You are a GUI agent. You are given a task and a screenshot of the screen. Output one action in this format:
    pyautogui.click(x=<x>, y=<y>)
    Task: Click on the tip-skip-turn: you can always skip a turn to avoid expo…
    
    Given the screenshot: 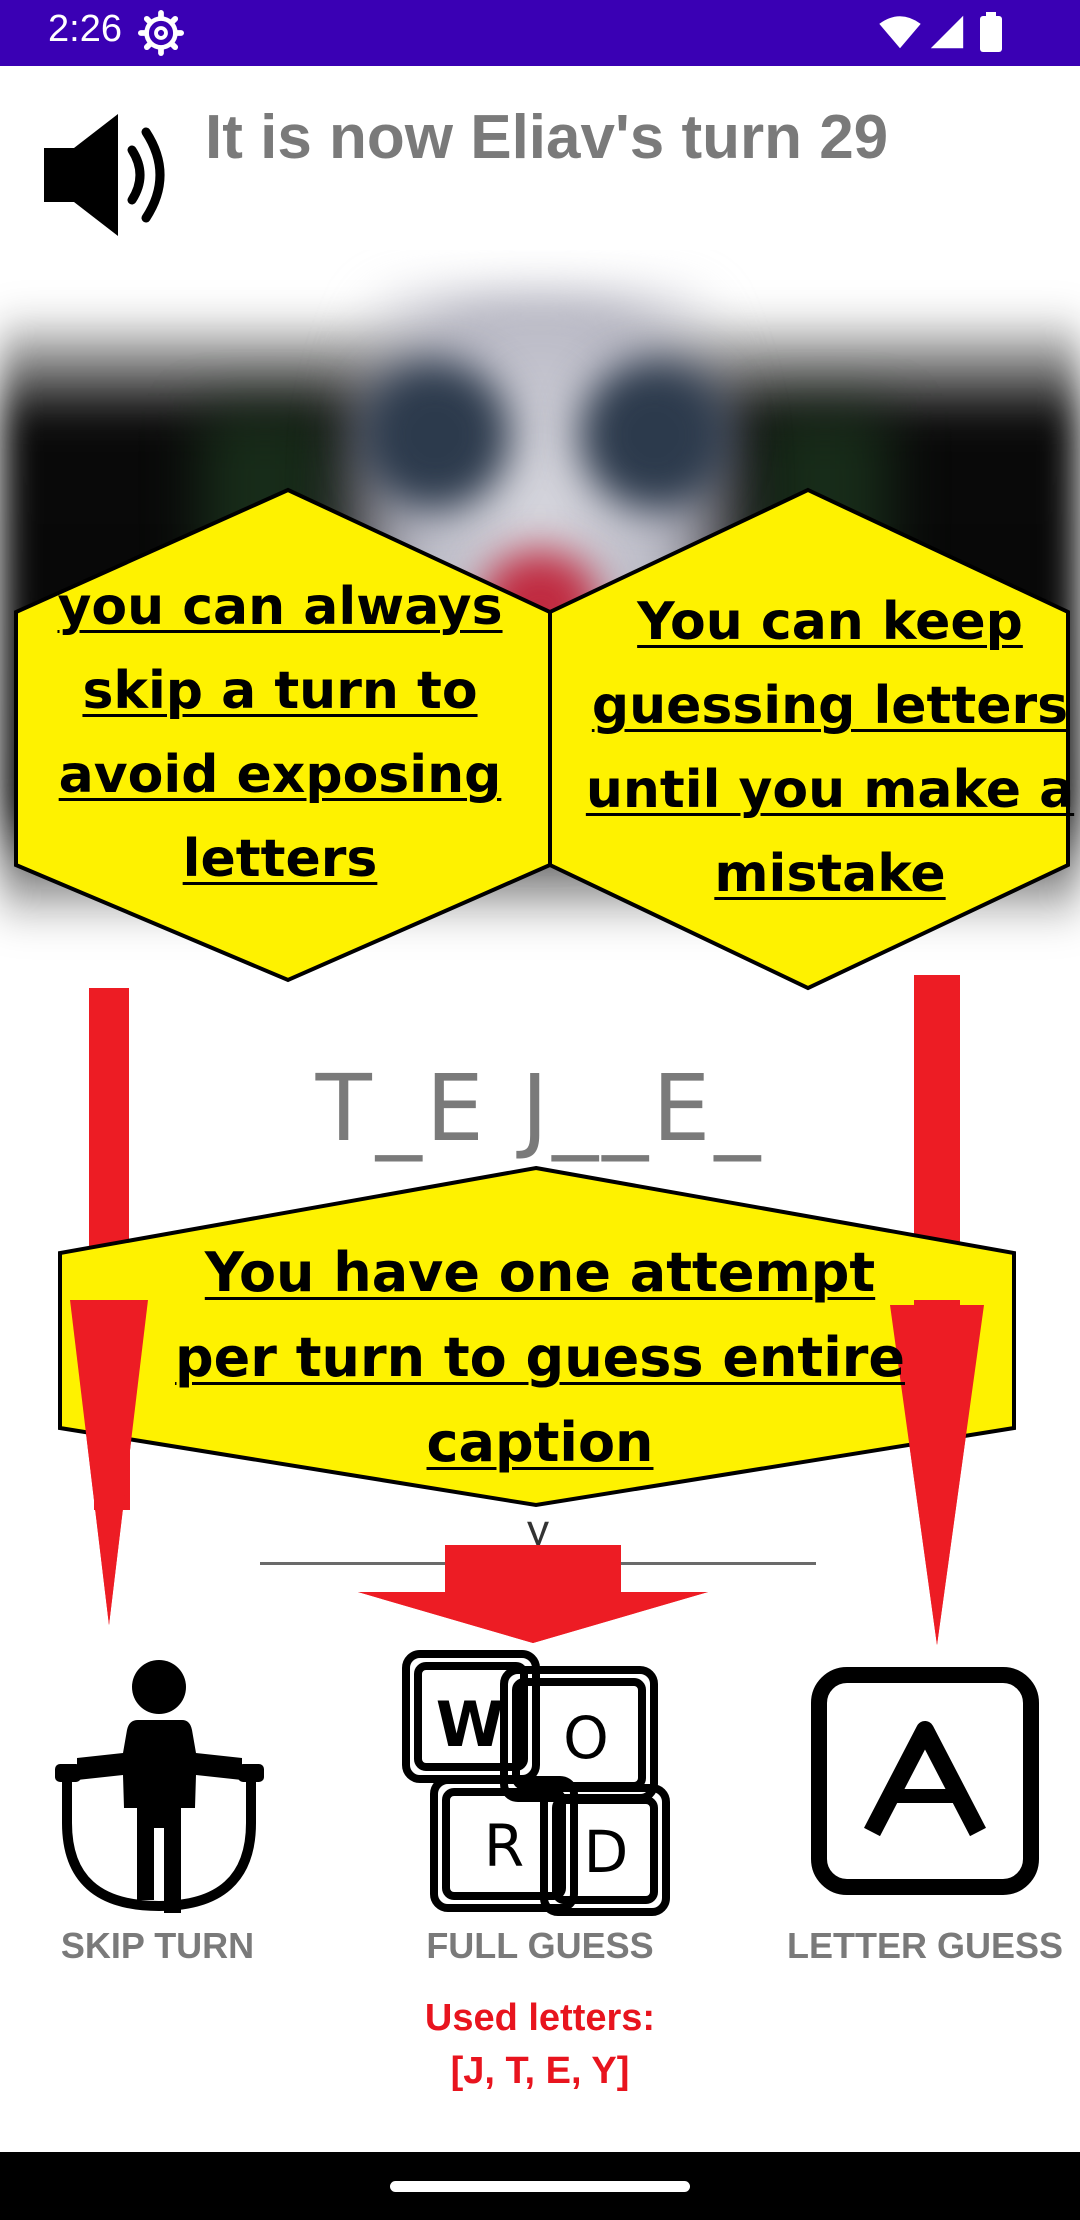 What is the action you would take?
    pyautogui.click(x=280, y=733)
    